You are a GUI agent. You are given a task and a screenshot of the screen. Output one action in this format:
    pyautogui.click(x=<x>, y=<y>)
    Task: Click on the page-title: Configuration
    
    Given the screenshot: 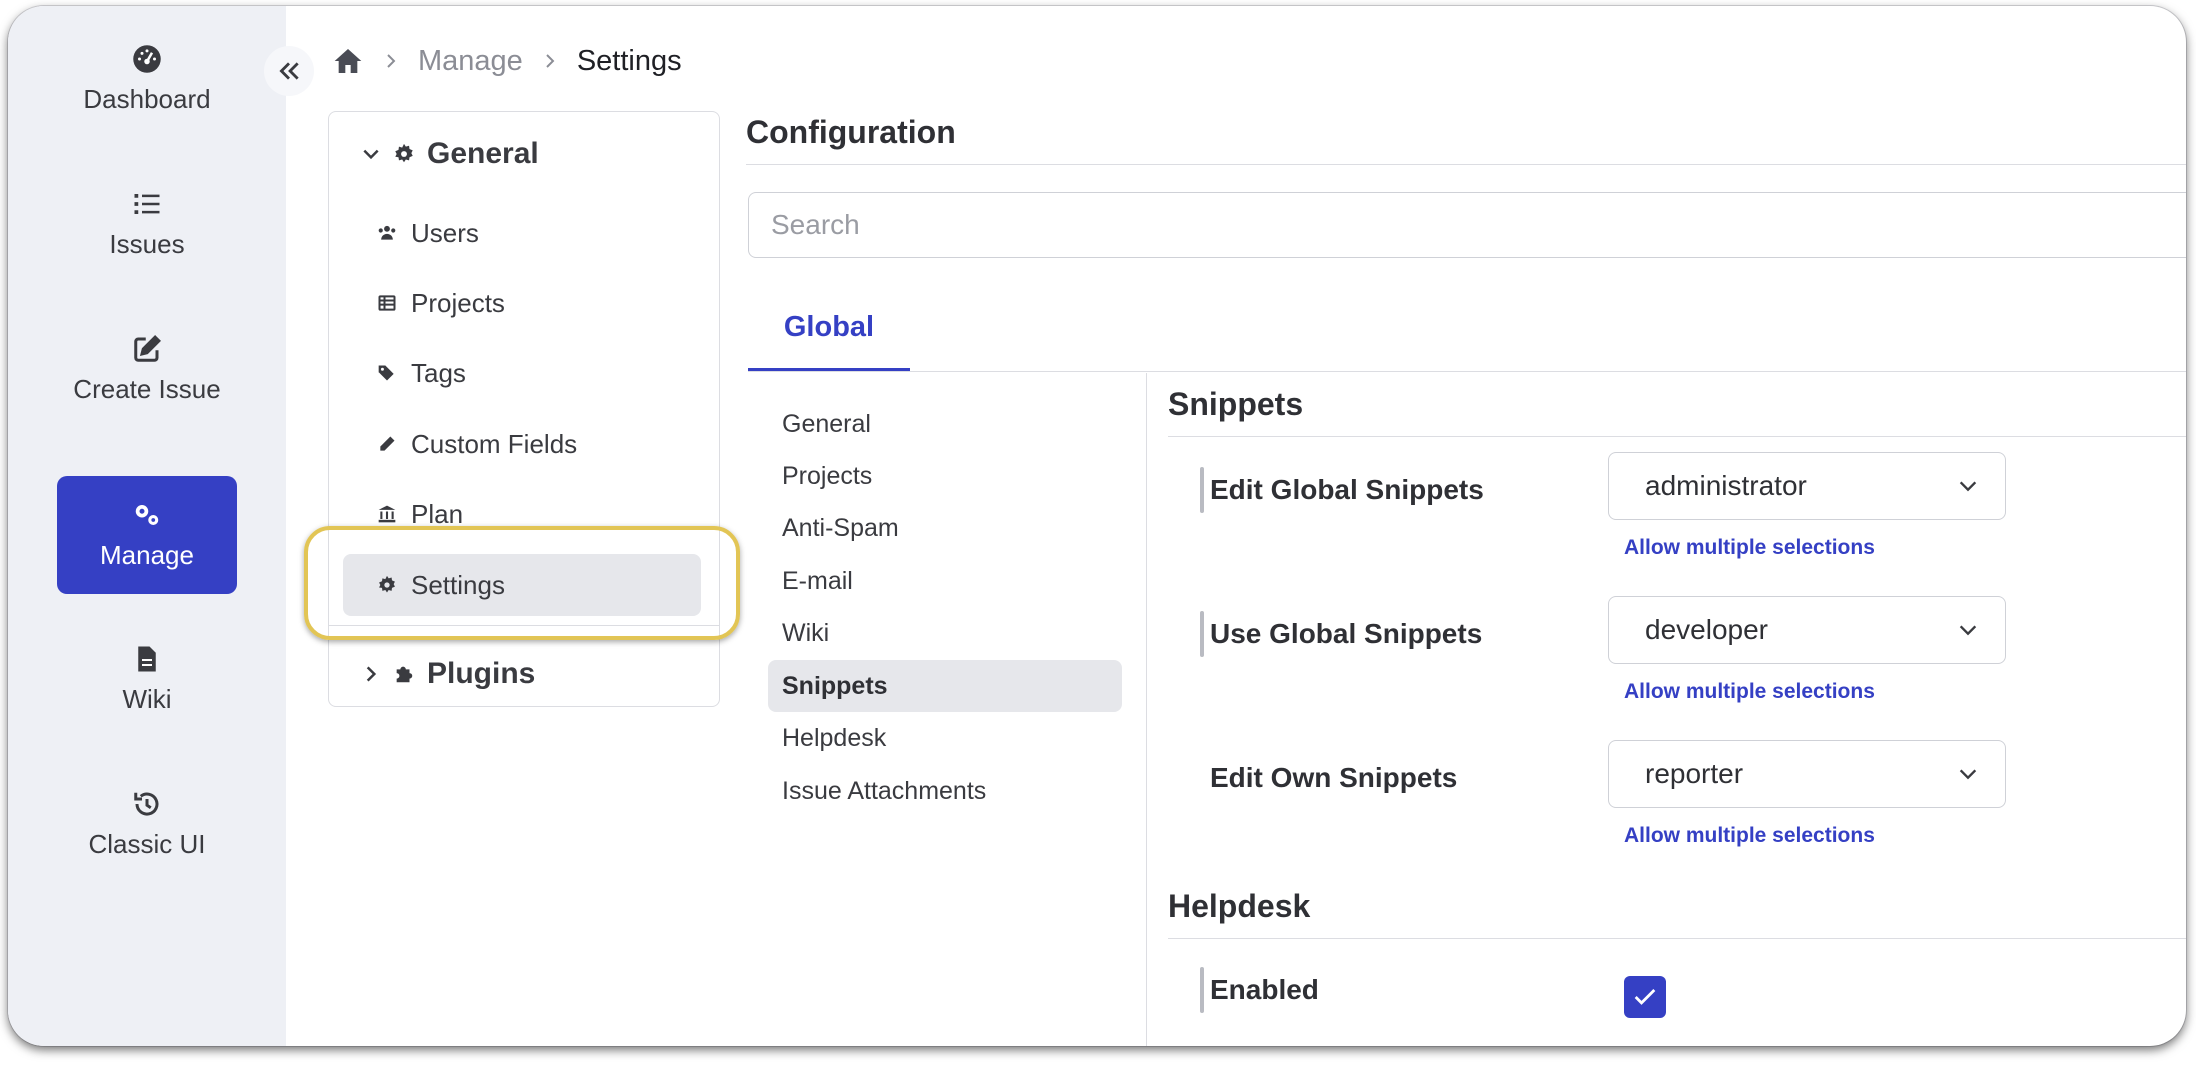 What is the action you would take?
    pyautogui.click(x=851, y=132)
    